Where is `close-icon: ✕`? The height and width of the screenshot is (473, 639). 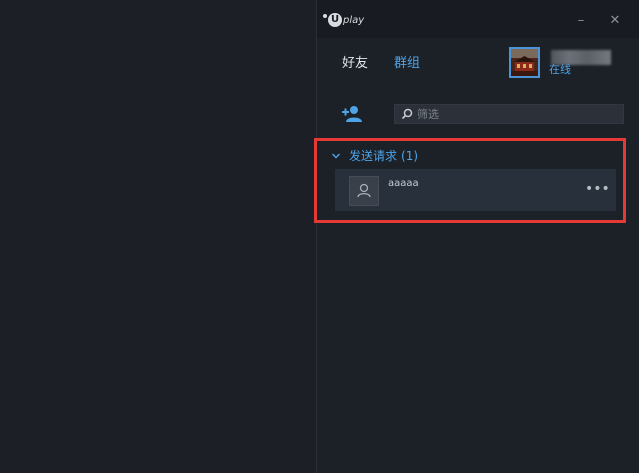
close-icon: ✕ is located at coordinates (615, 20).